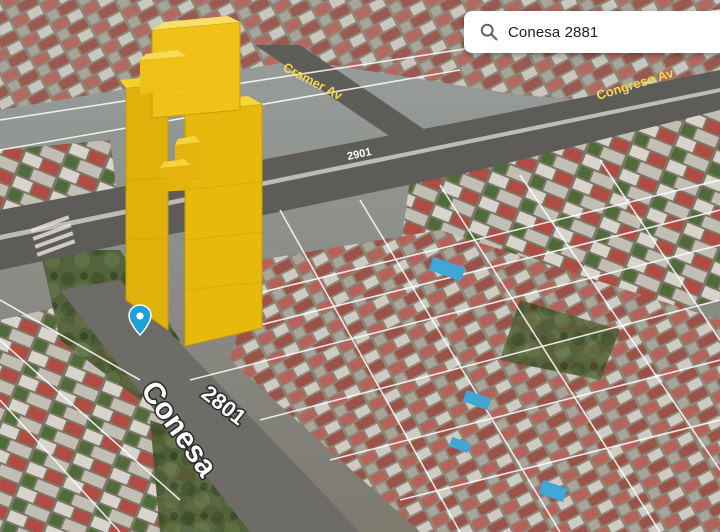 This screenshot has width=720, height=532. I want to click on search-box: Conesa 2881, so click(592, 32).